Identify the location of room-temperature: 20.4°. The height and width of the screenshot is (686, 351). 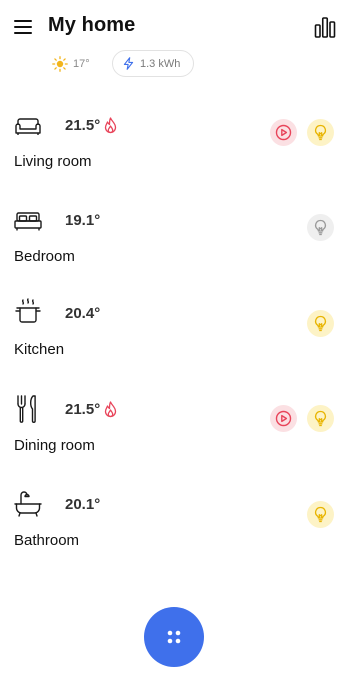
(82, 313).